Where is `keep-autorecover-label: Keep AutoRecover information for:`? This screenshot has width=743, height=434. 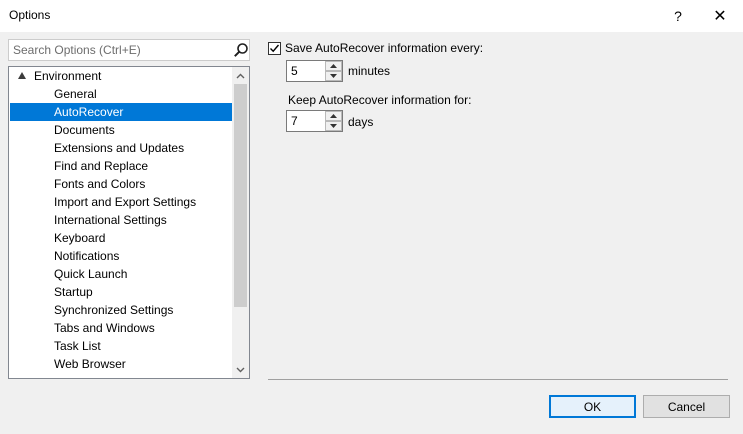 keep-autorecover-label: Keep AutoRecover information for: is located at coordinates (380, 100).